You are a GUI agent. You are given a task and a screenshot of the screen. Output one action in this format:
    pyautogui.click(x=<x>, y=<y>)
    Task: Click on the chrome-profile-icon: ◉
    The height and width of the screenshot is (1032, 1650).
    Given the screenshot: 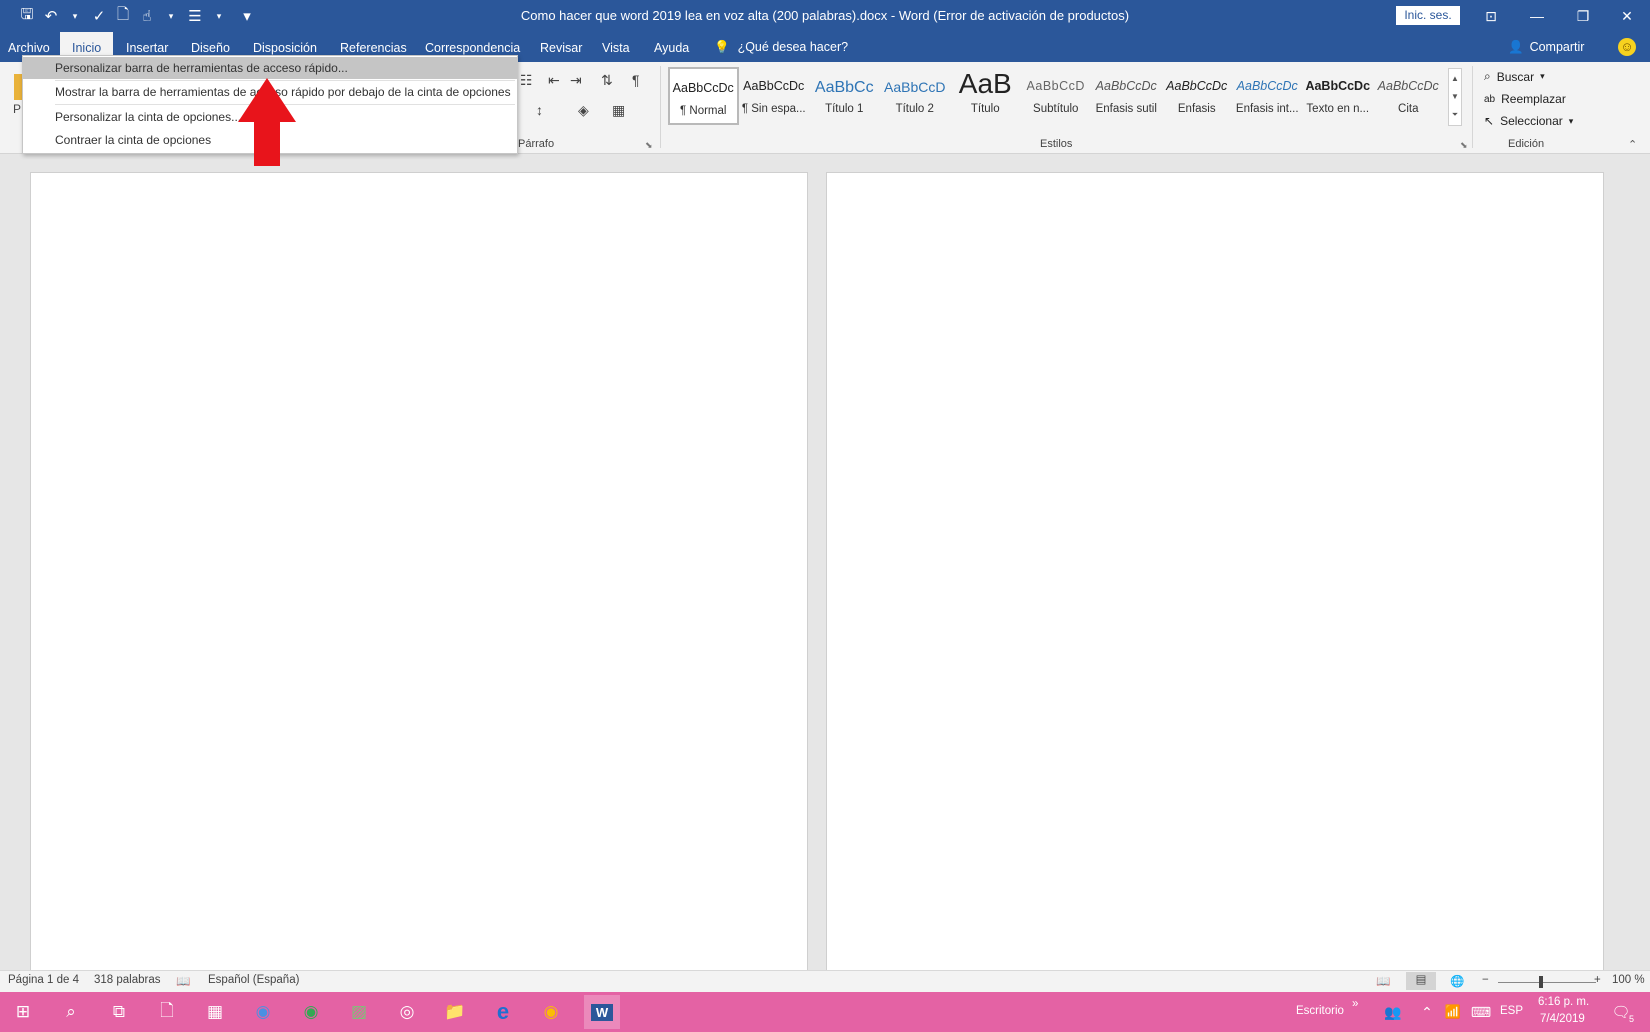 What is the action you would take?
    pyautogui.click(x=551, y=1012)
    